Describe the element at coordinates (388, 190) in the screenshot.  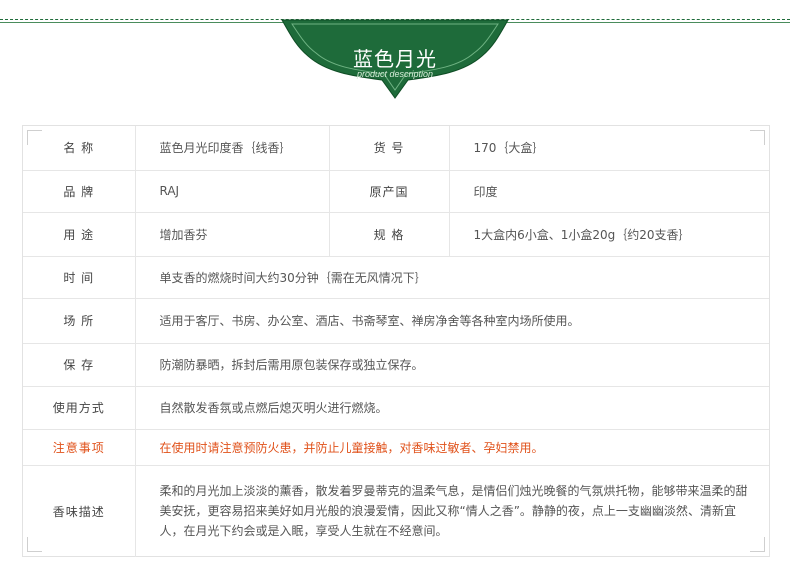
I see `spec-label-origin: 原产国` at that location.